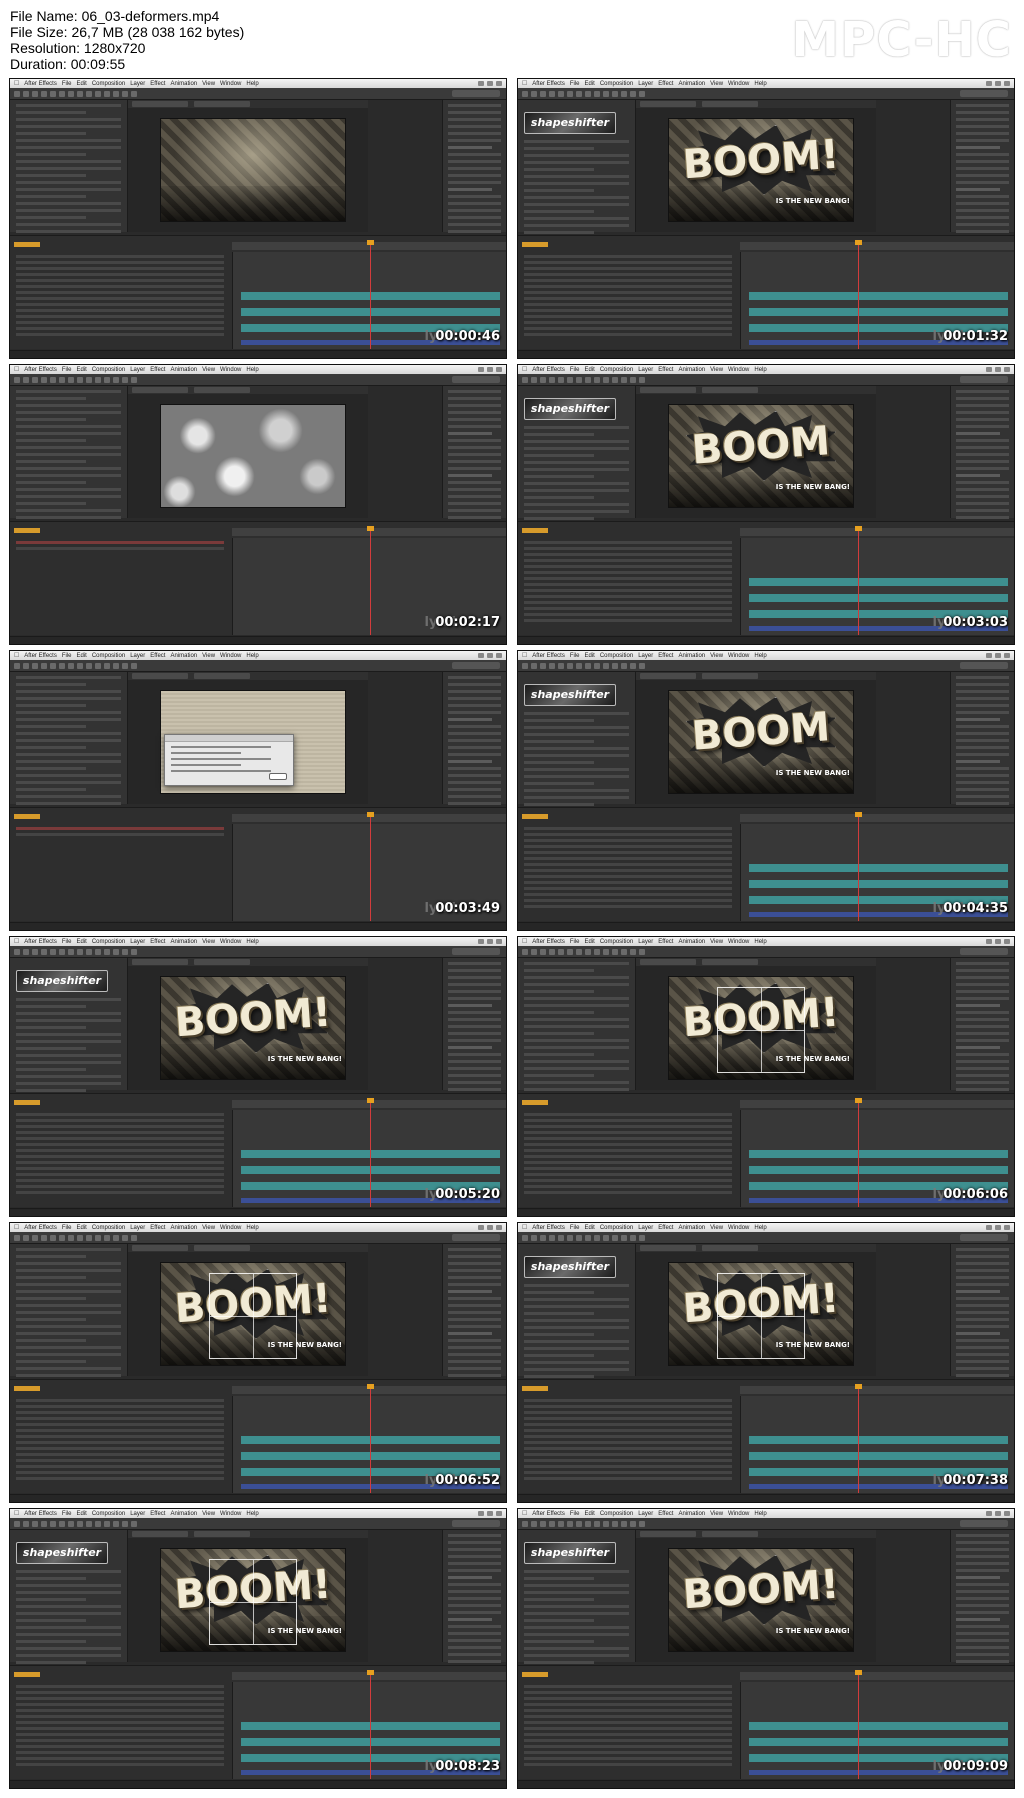 The width and height of the screenshot is (1024, 1798). I want to click on player-brand-logo: MPC-HC, so click(901, 40).